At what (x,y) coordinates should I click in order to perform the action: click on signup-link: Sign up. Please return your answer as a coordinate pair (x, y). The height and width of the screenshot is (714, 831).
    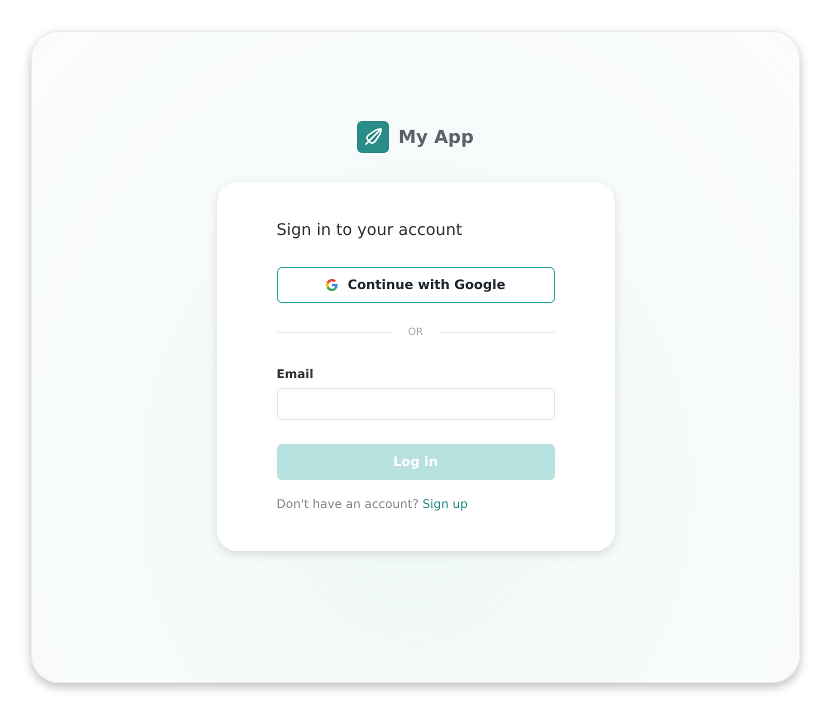
    Looking at the image, I should click on (445, 504).